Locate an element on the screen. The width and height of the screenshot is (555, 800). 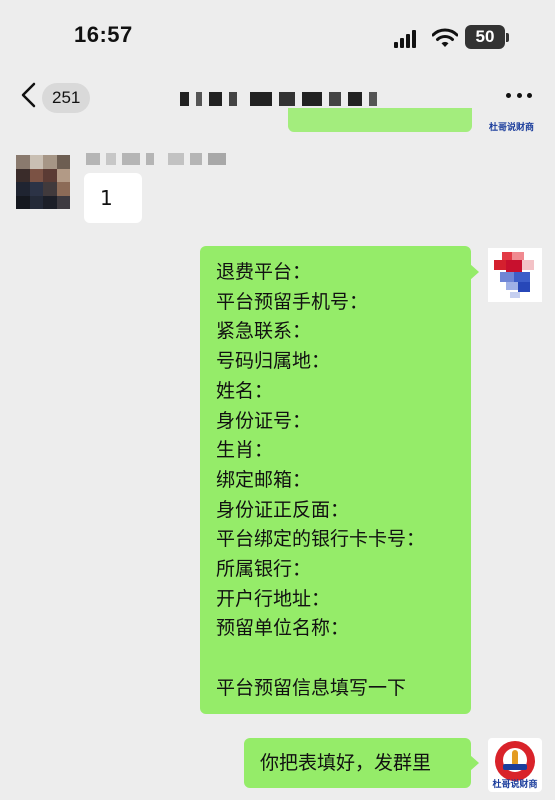
incoming-message-bubble: 1 is located at coordinates (113, 198).